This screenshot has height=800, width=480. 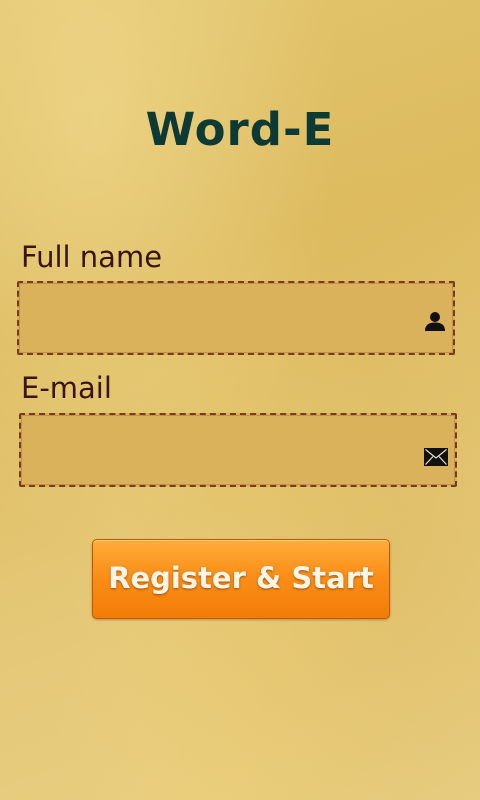 I want to click on envelope-icon, so click(x=436, y=457).